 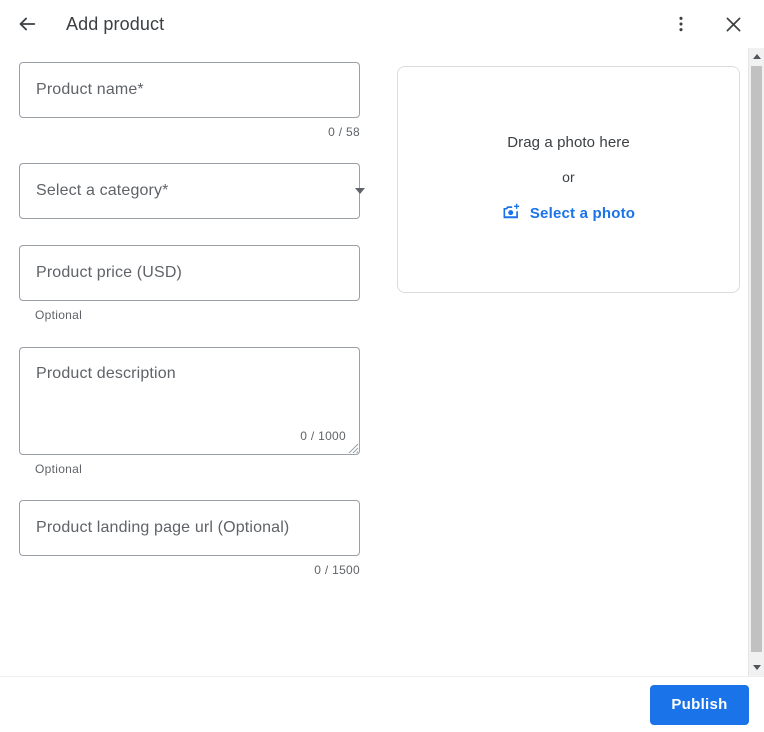 I want to click on category-field: Select a category*, so click(x=199, y=191).